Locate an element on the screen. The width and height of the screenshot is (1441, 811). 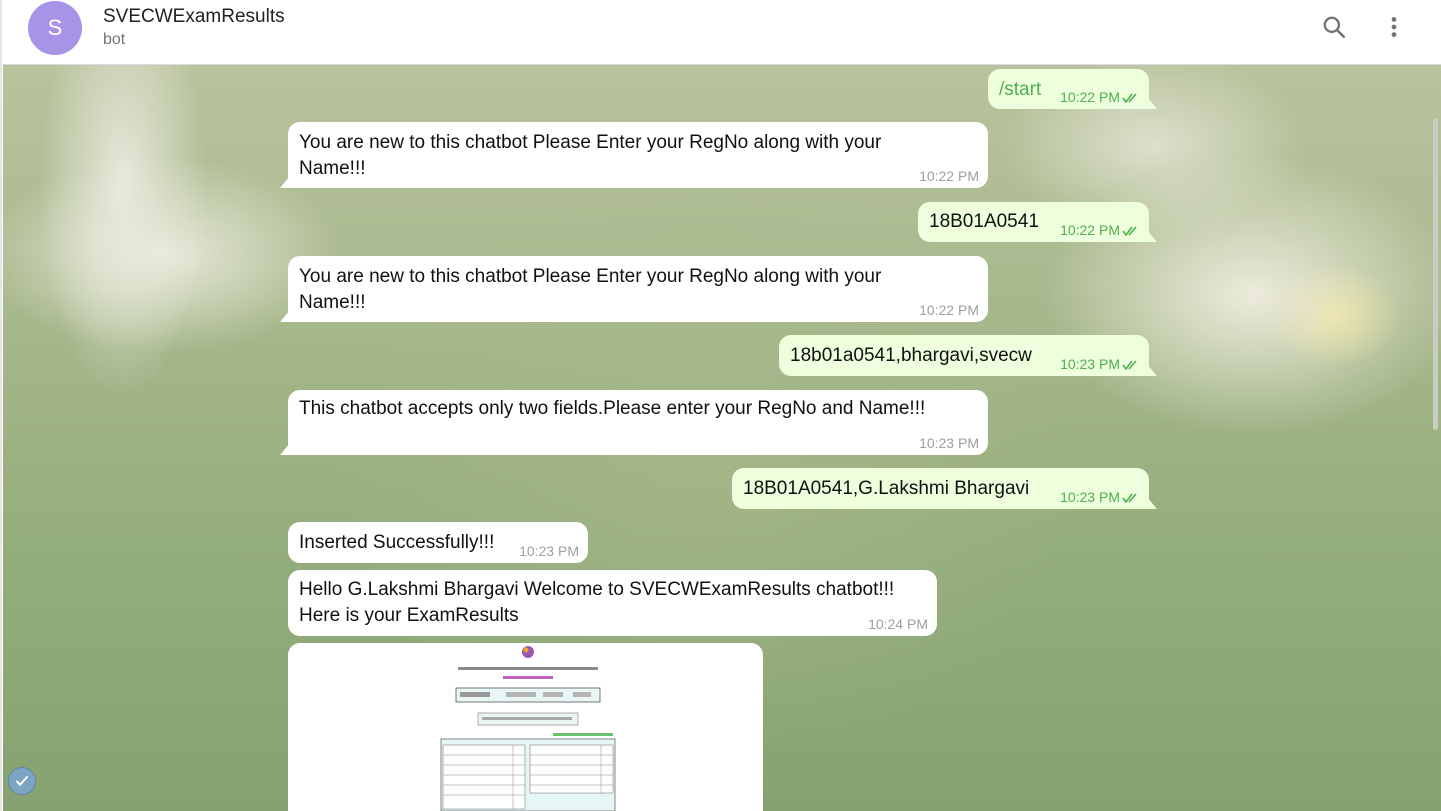
results-document-thumbnail is located at coordinates (528, 727).